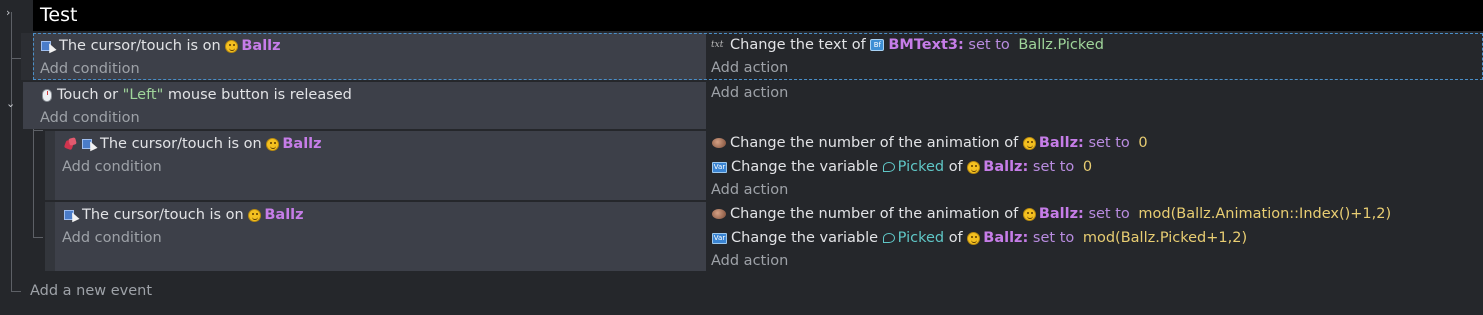 The height and width of the screenshot is (315, 1483). Describe the element at coordinates (749, 261) in the screenshot. I see `subevent-2-add-action: Add action` at that location.